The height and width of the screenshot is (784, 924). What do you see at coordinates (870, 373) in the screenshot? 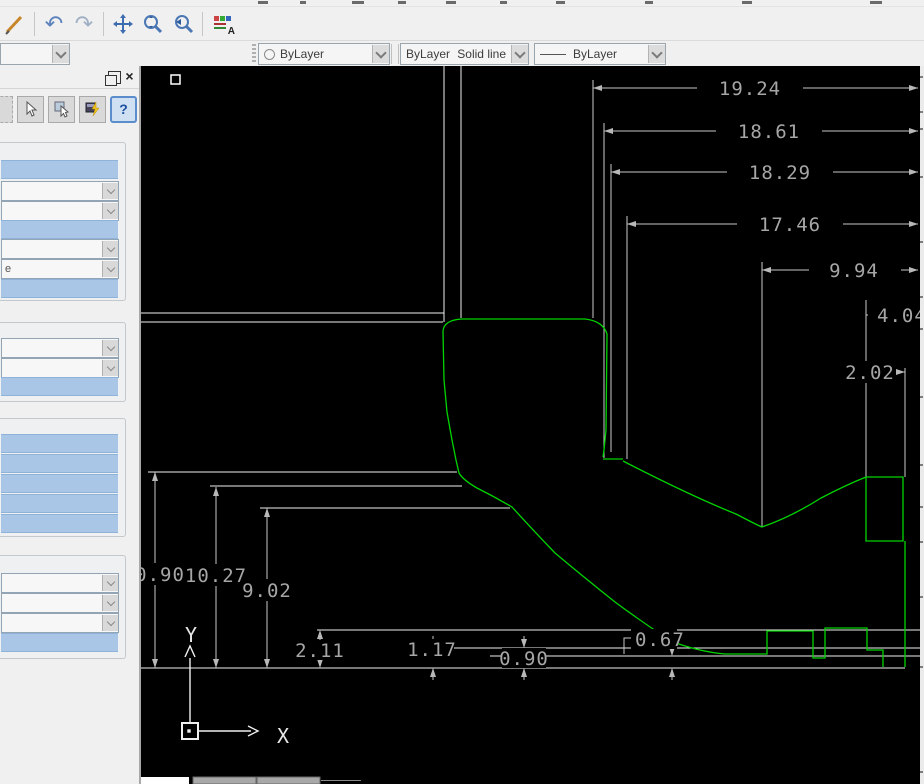
I see `dim-label: 2.02` at bounding box center [870, 373].